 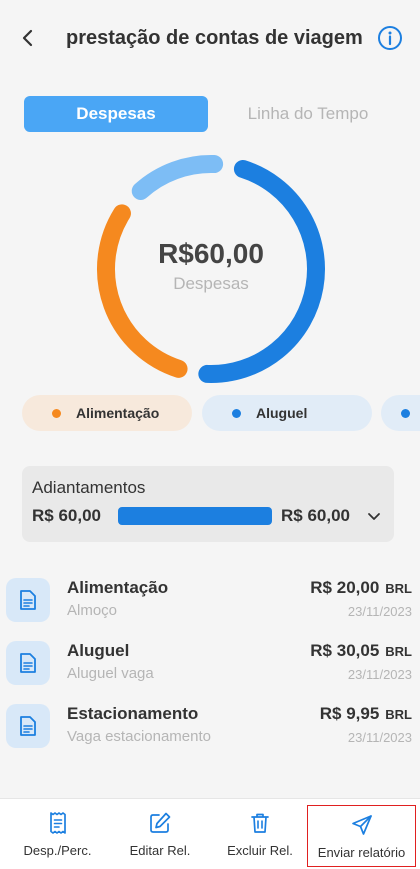 I want to click on app-header: prestação de contas de viagem, so click(x=210, y=38).